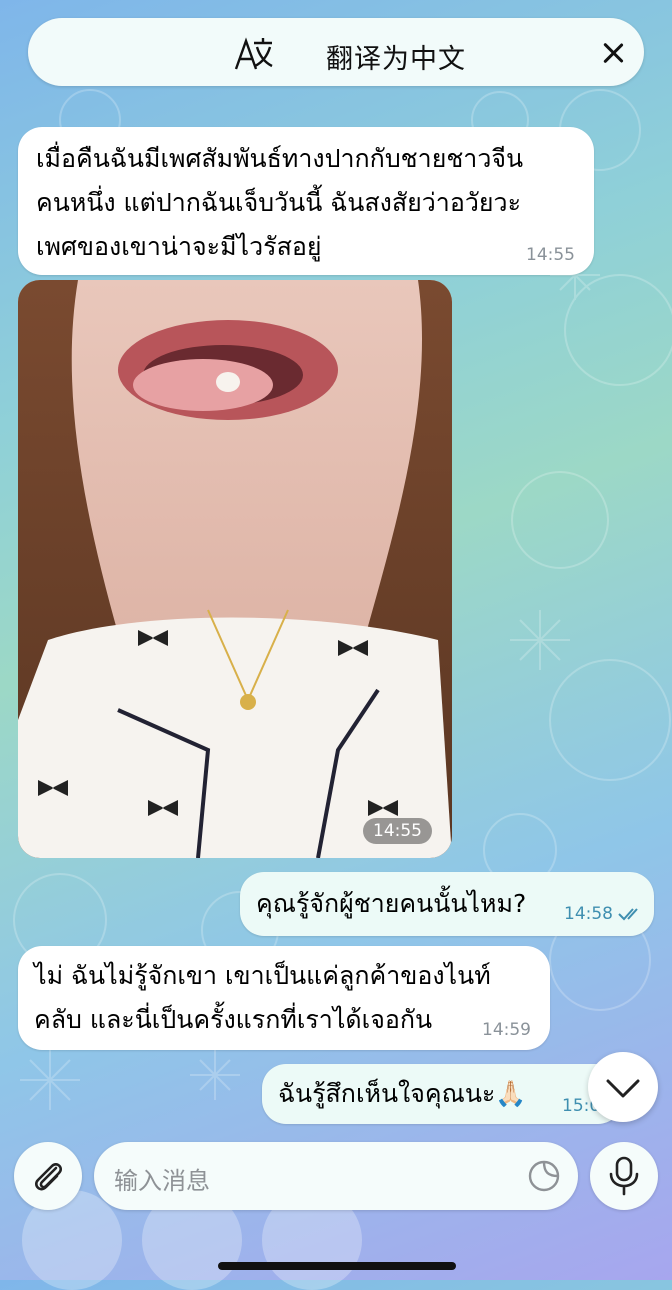 The width and height of the screenshot is (672, 1290). What do you see at coordinates (544, 1176) in the screenshot?
I see `sticker-icon` at bounding box center [544, 1176].